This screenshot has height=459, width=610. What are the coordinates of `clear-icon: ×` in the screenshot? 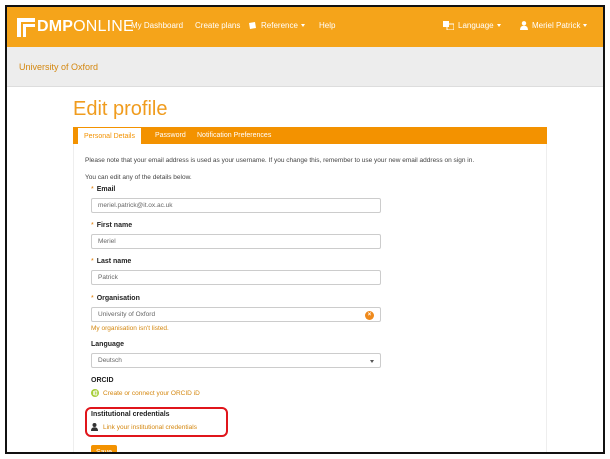 It's located at (369, 315).